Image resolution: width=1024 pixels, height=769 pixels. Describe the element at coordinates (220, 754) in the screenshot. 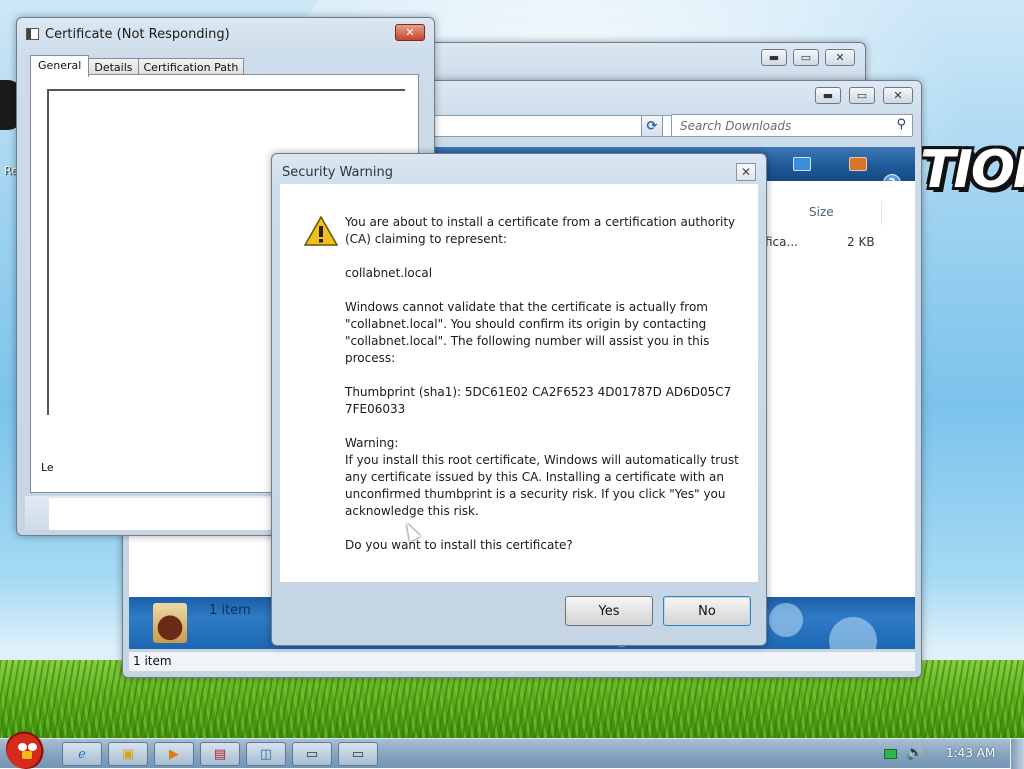

I see `toolbox-icon: ▤` at that location.